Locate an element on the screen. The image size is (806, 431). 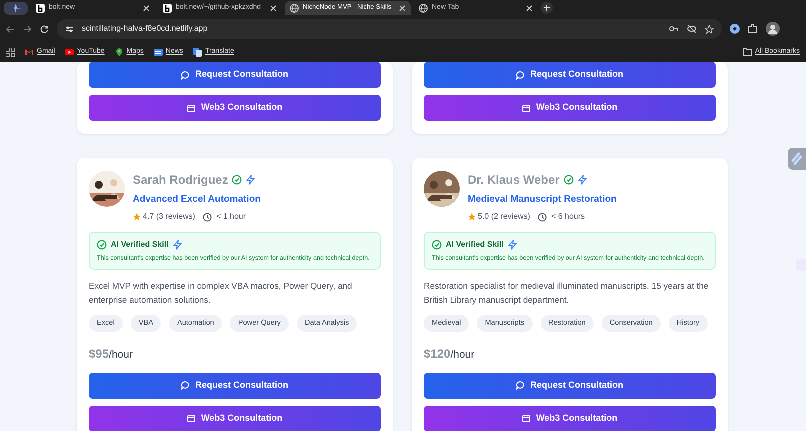
folder-icon is located at coordinates (747, 52).